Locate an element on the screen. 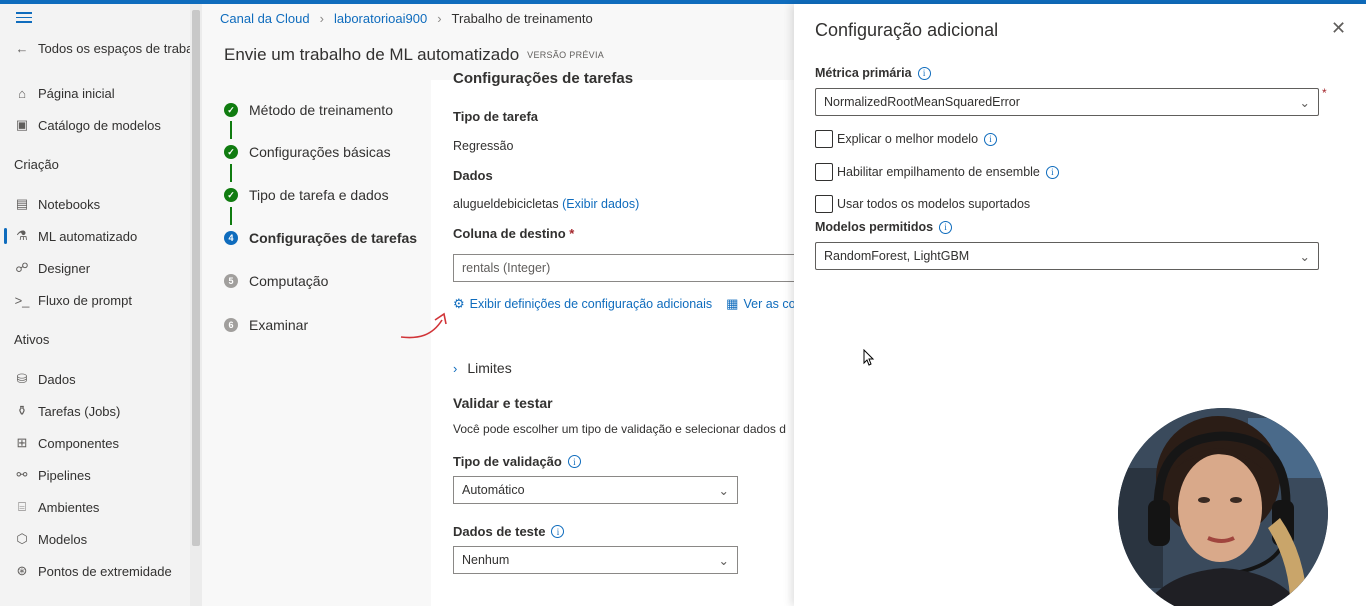  sidebar-item-notebooks: ▤ Notebooks is located at coordinates (57, 204).